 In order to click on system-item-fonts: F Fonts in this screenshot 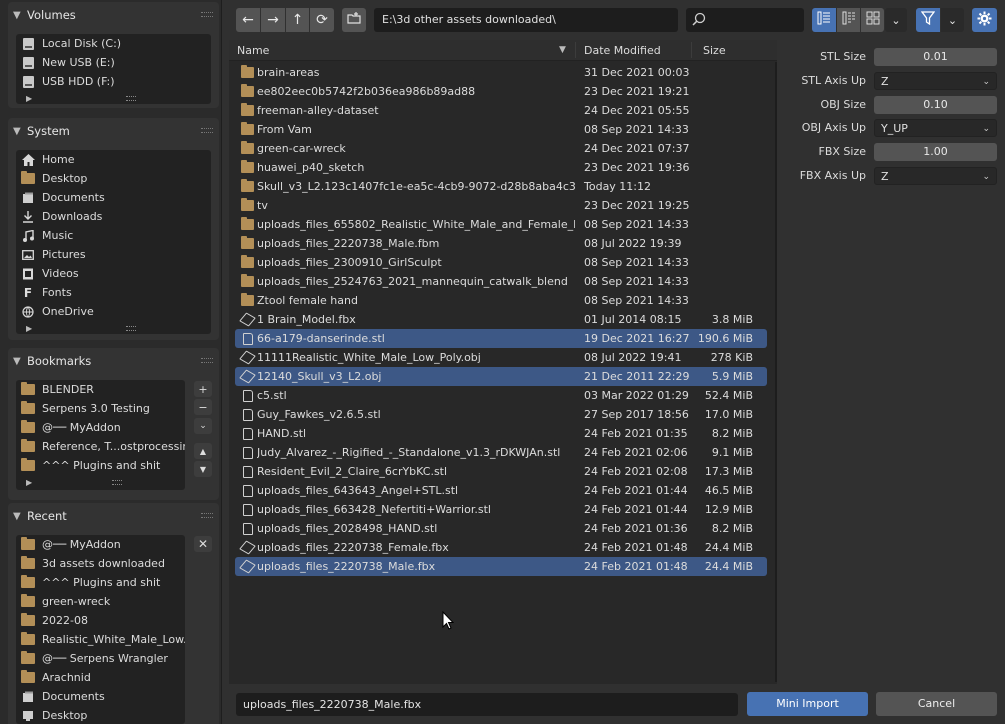, I will do `click(113, 292)`.